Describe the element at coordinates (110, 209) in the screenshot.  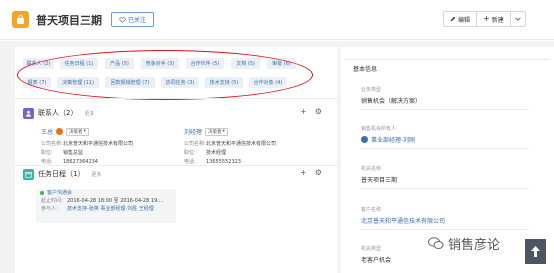
I see `task-people-value: 技术支持-张英 事业部经理-刘胜 王经理` at that location.